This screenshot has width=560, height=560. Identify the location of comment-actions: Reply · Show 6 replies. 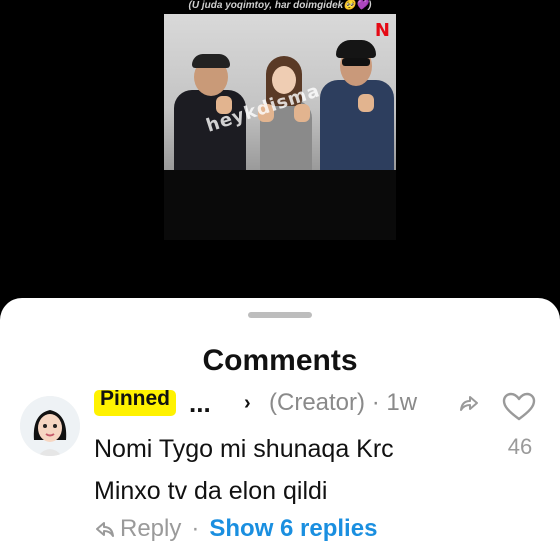
(235, 529).